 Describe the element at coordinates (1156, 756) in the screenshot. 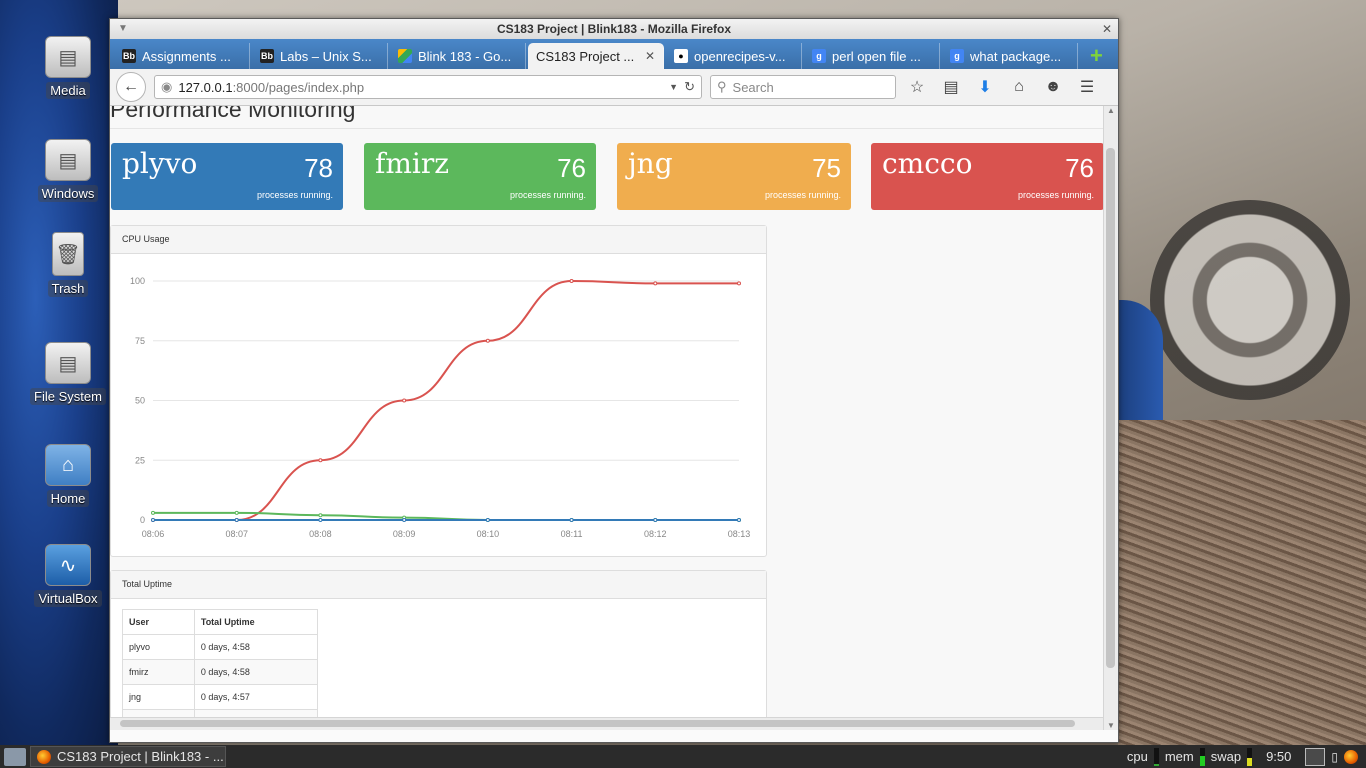

I see `cpu-meter` at that location.